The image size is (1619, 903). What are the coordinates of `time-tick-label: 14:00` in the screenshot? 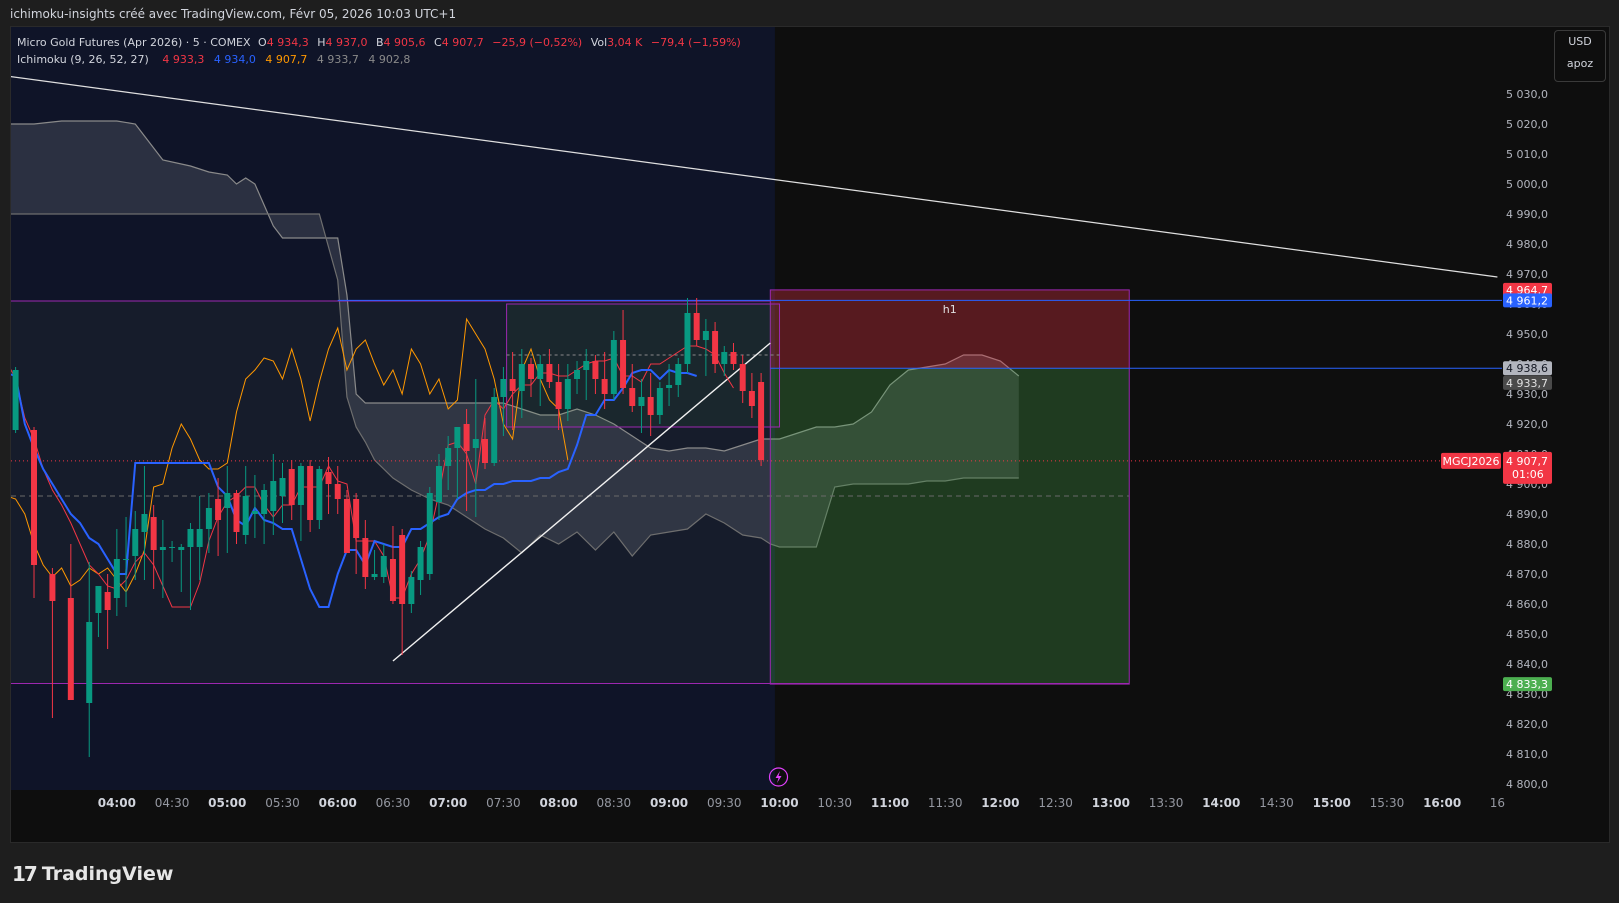 It's located at (1221, 803).